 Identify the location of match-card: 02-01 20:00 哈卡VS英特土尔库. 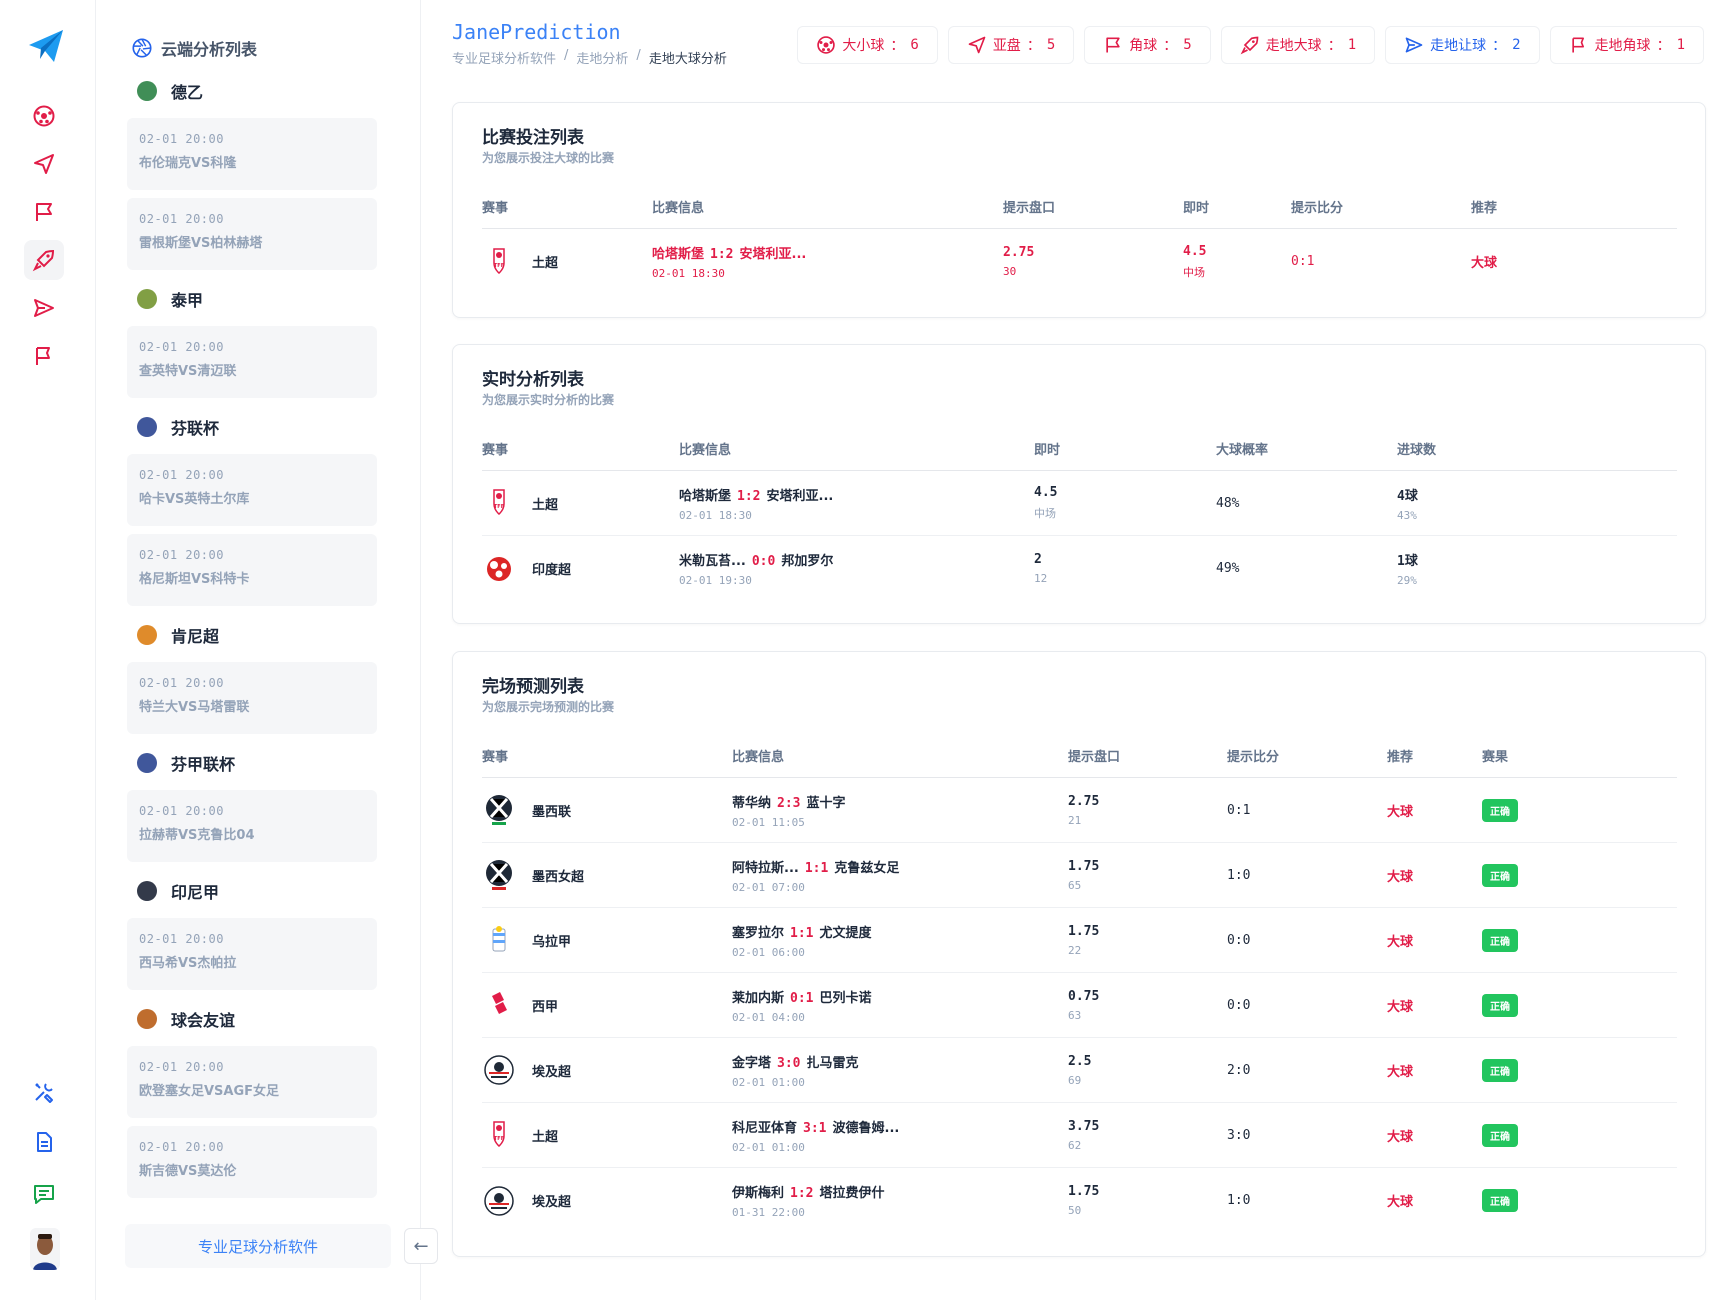
(252, 490).